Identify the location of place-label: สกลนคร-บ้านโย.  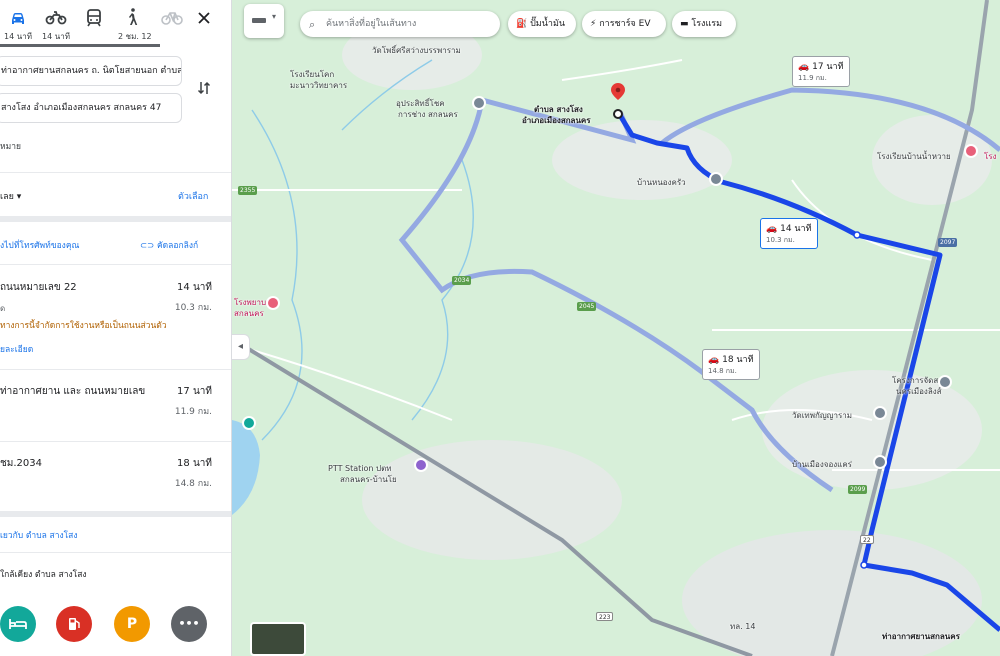
(368, 479).